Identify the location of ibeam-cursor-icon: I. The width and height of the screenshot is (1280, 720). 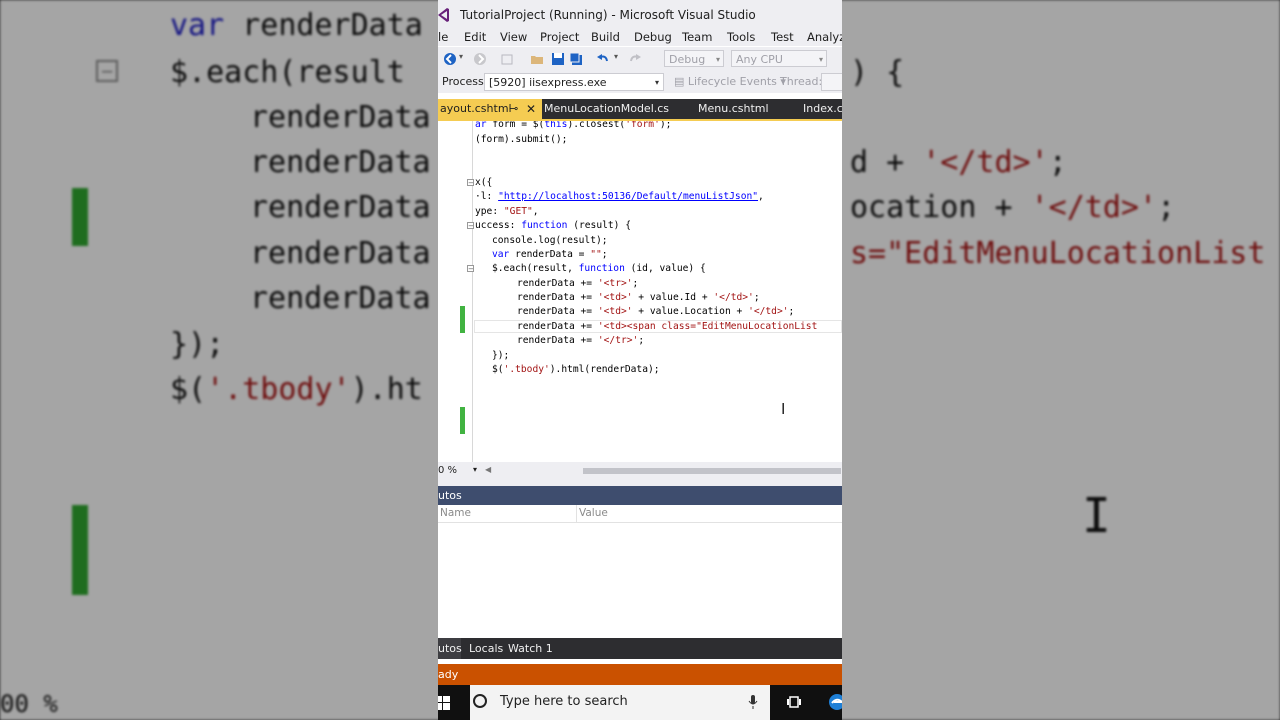
(783, 409).